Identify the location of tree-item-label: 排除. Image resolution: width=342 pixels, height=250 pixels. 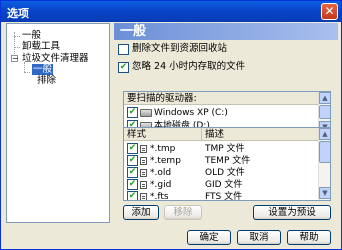
(47, 80).